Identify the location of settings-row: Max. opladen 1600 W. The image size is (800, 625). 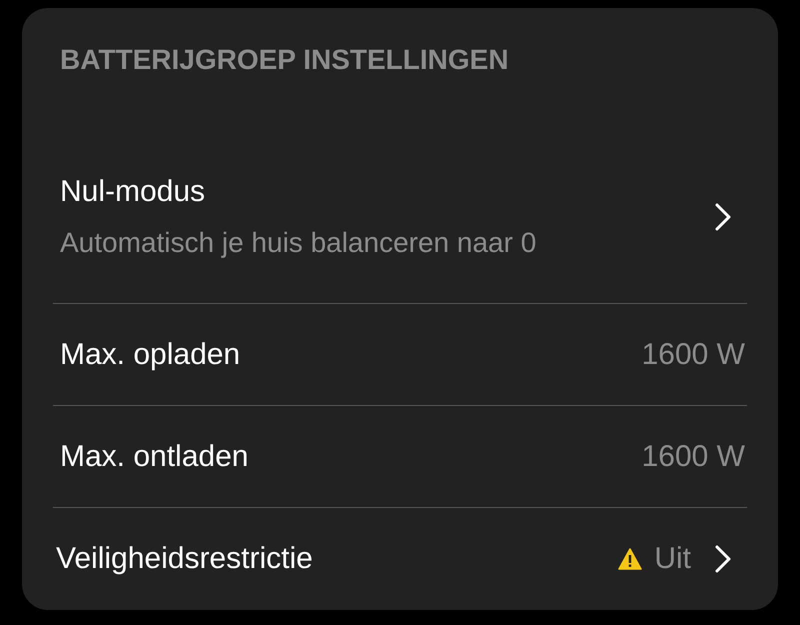
(400, 354).